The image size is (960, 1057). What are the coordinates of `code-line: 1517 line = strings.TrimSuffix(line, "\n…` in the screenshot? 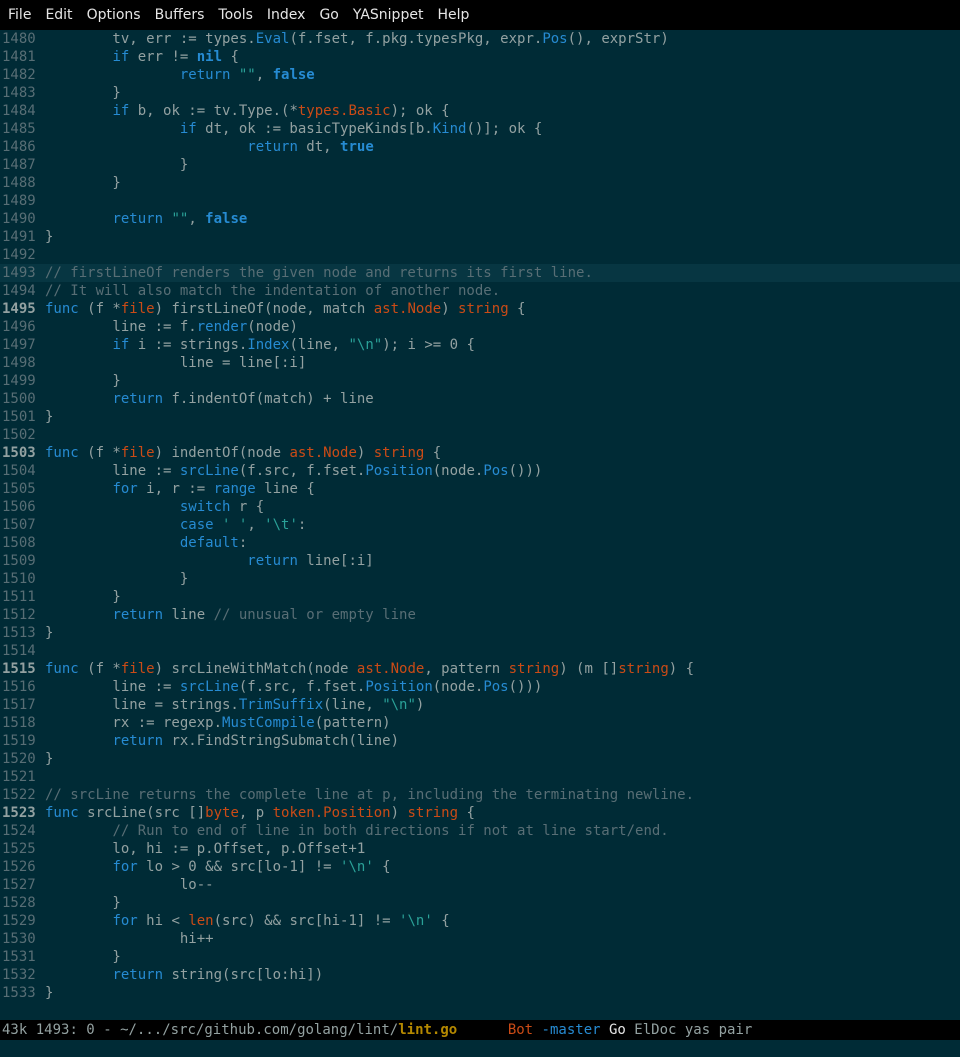 It's located at (480, 705).